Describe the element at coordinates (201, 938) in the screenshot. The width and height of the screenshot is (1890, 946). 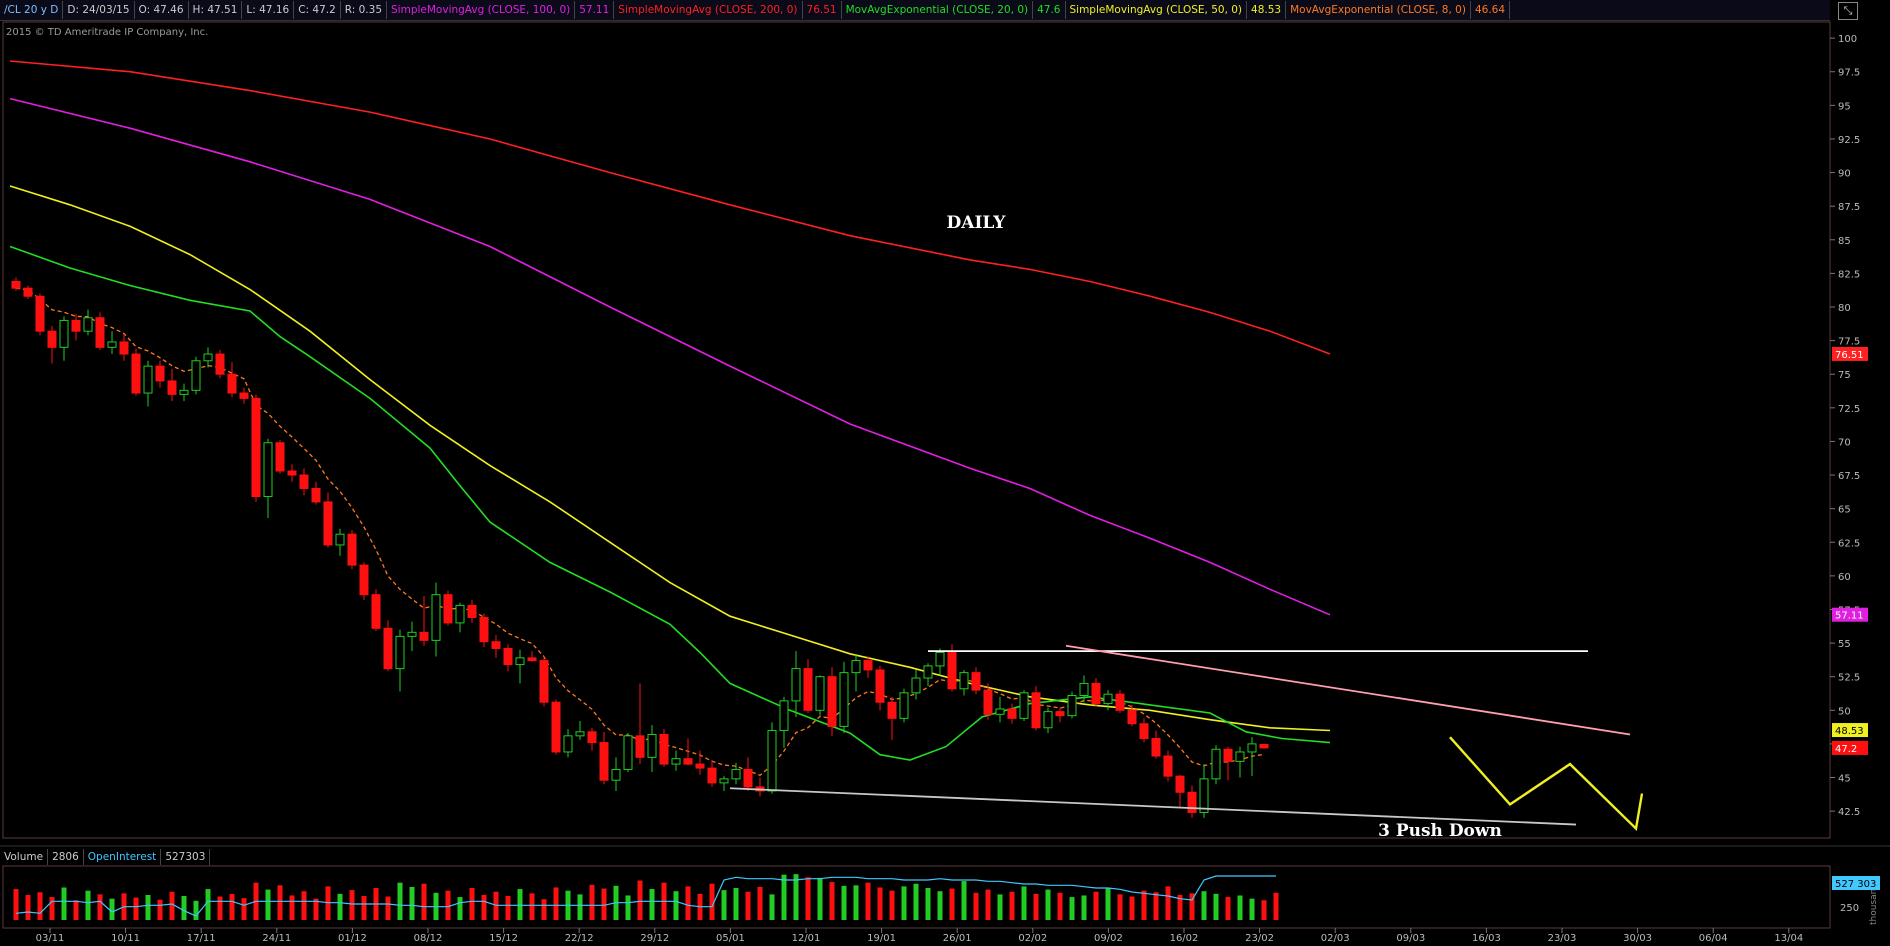
I see `x-tick-label: 17/11` at that location.